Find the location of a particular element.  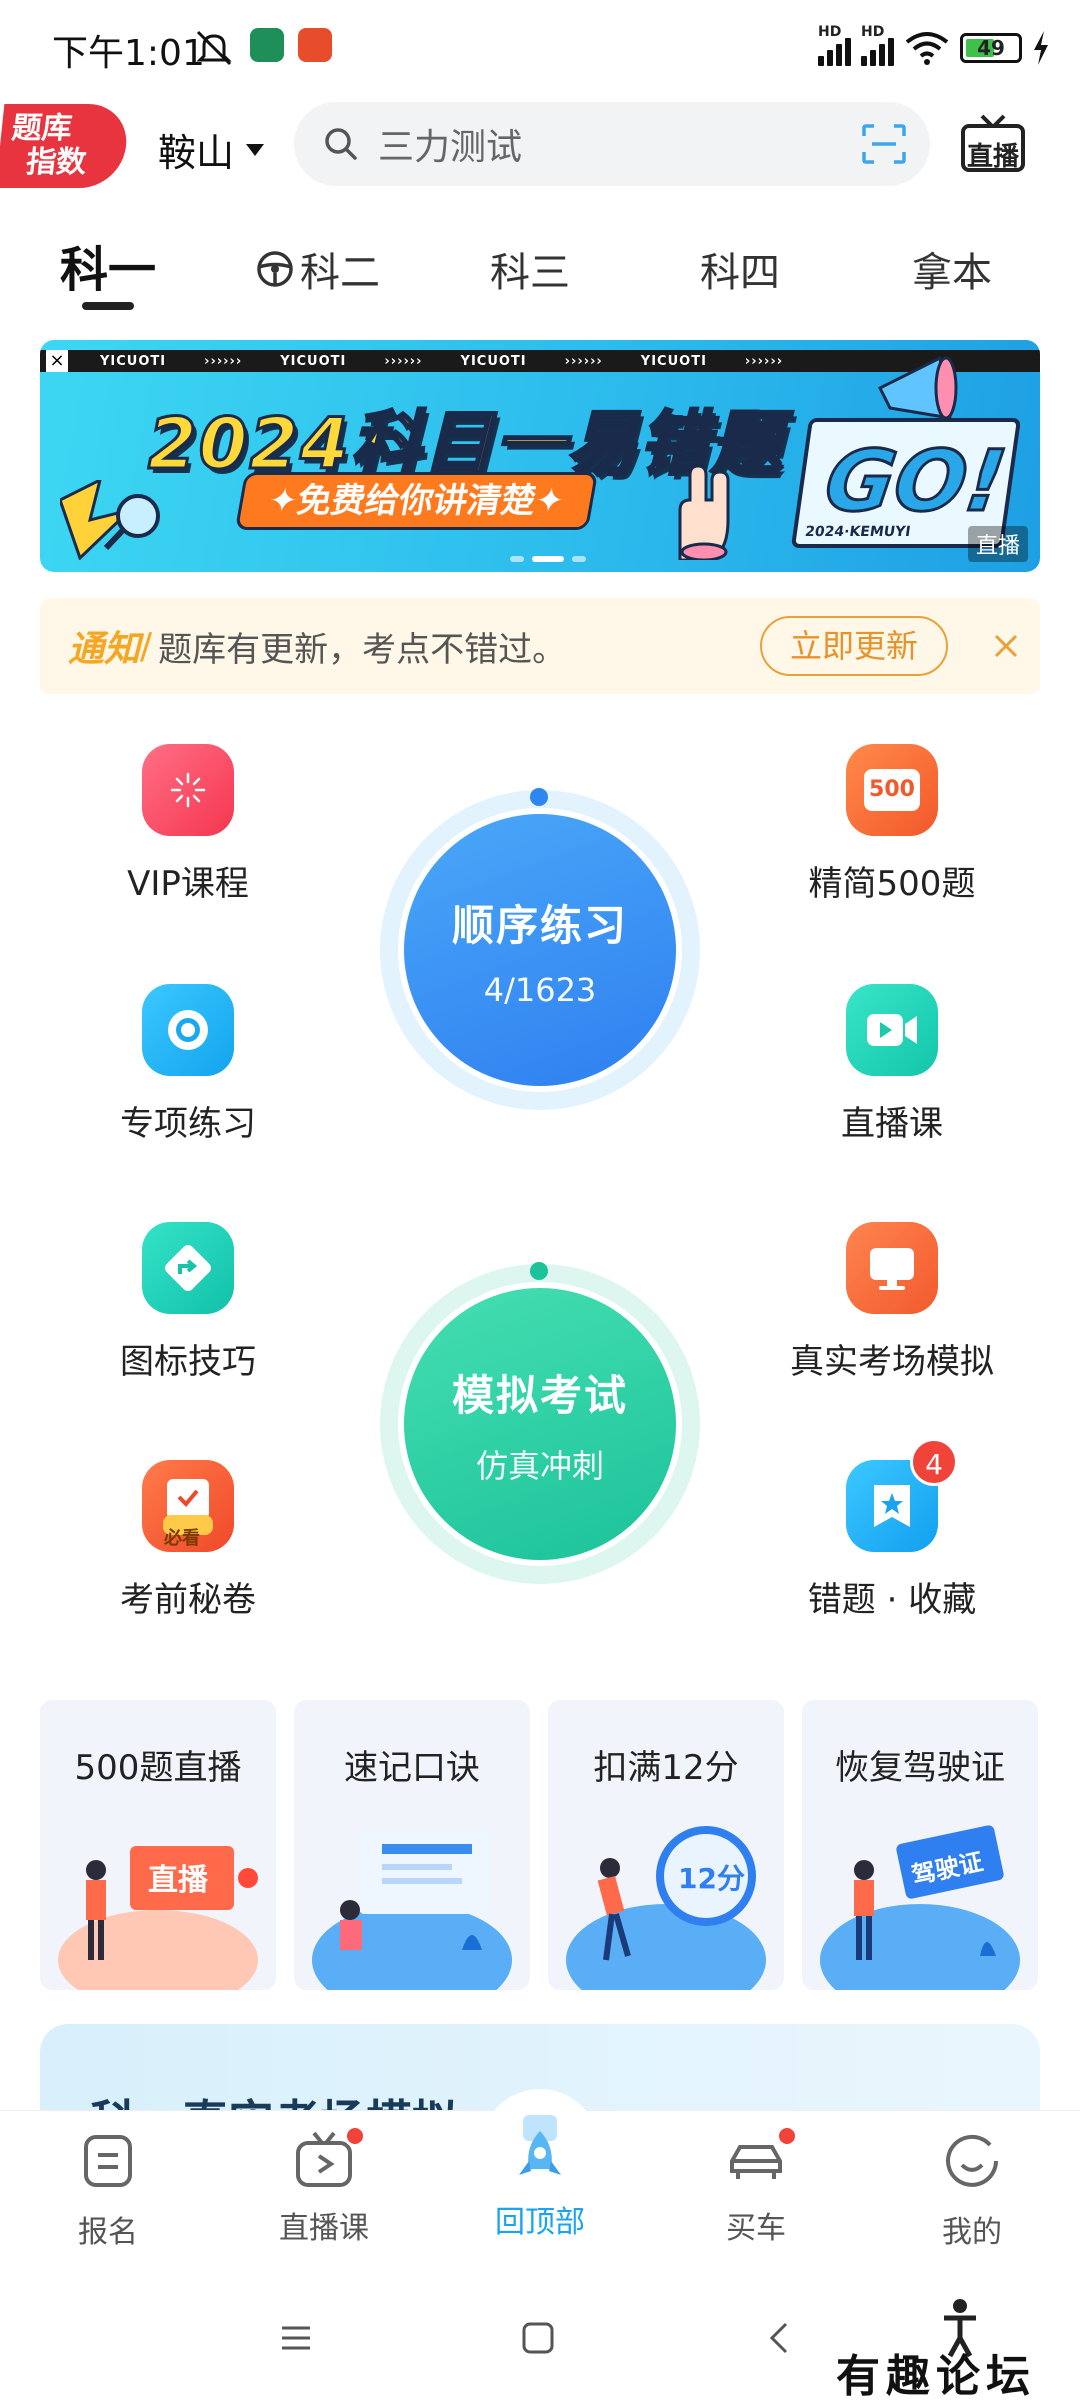

tab-subject-2: 科二 is located at coordinates (318, 269).